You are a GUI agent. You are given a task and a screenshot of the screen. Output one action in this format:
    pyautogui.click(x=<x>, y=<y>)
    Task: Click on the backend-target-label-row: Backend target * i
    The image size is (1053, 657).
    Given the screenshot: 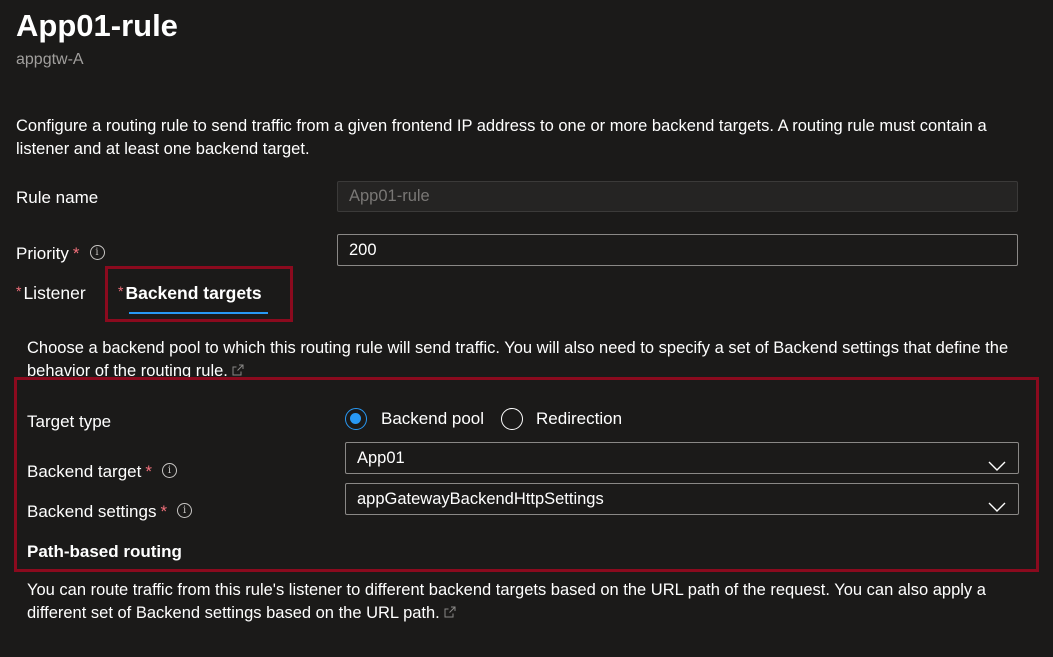 What is the action you would take?
    pyautogui.click(x=102, y=472)
    